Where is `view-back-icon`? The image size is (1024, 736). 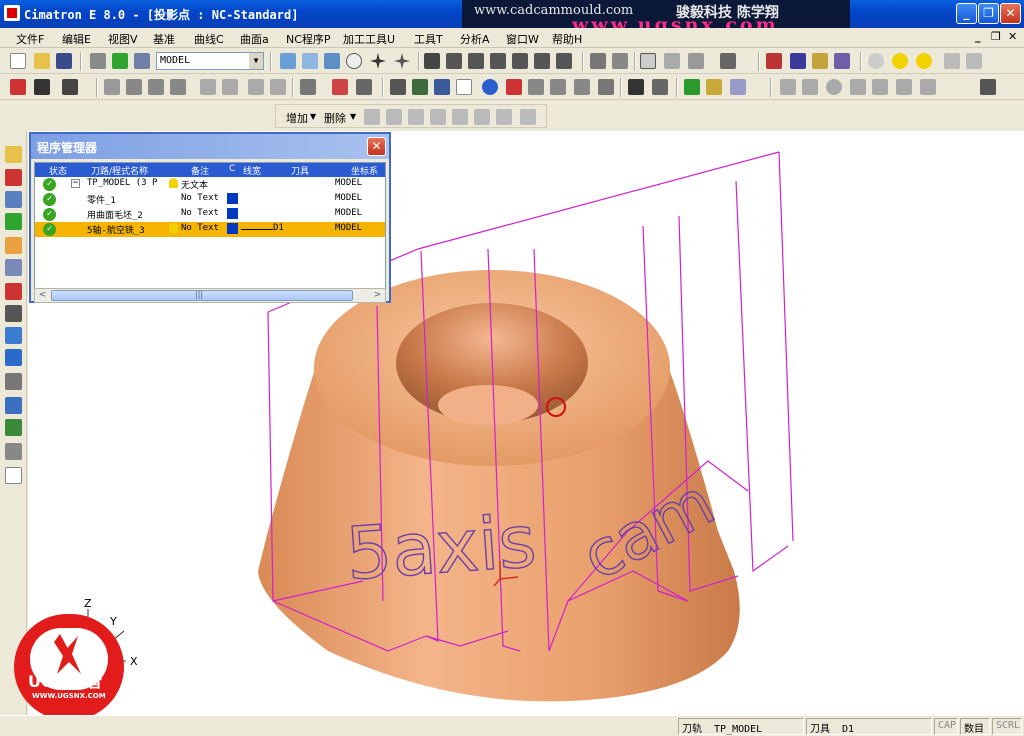
view-back-icon is located at coordinates (564, 61).